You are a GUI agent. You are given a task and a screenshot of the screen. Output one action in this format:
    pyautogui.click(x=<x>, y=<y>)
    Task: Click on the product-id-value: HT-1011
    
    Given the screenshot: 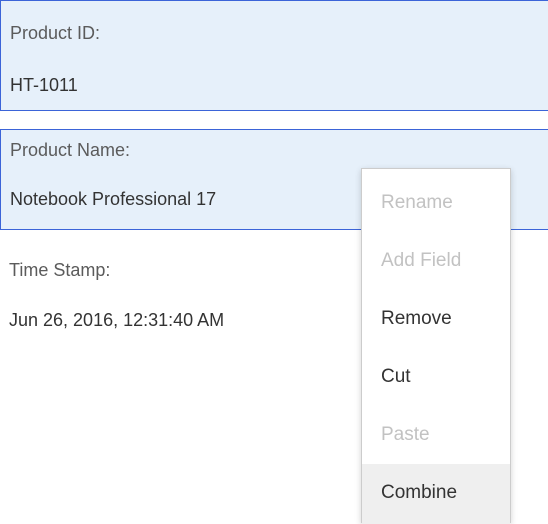 What is the action you would take?
    pyautogui.click(x=44, y=85)
    